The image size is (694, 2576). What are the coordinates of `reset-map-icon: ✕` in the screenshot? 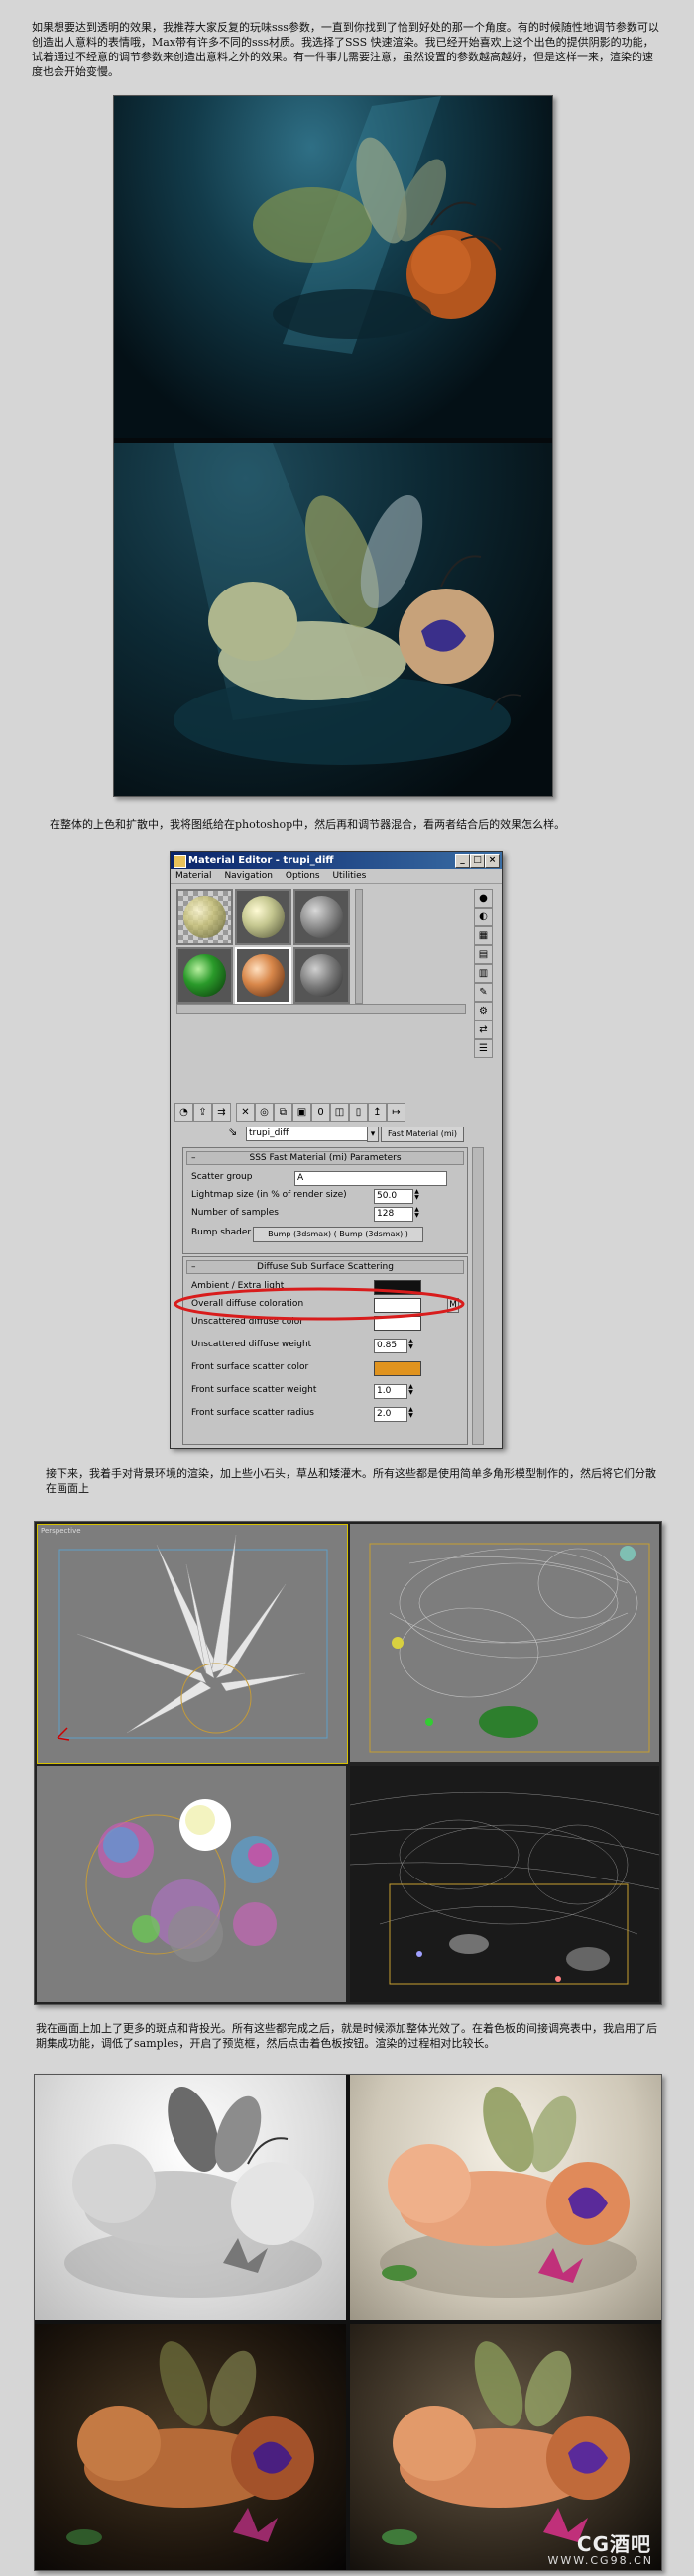 It's located at (245, 1112).